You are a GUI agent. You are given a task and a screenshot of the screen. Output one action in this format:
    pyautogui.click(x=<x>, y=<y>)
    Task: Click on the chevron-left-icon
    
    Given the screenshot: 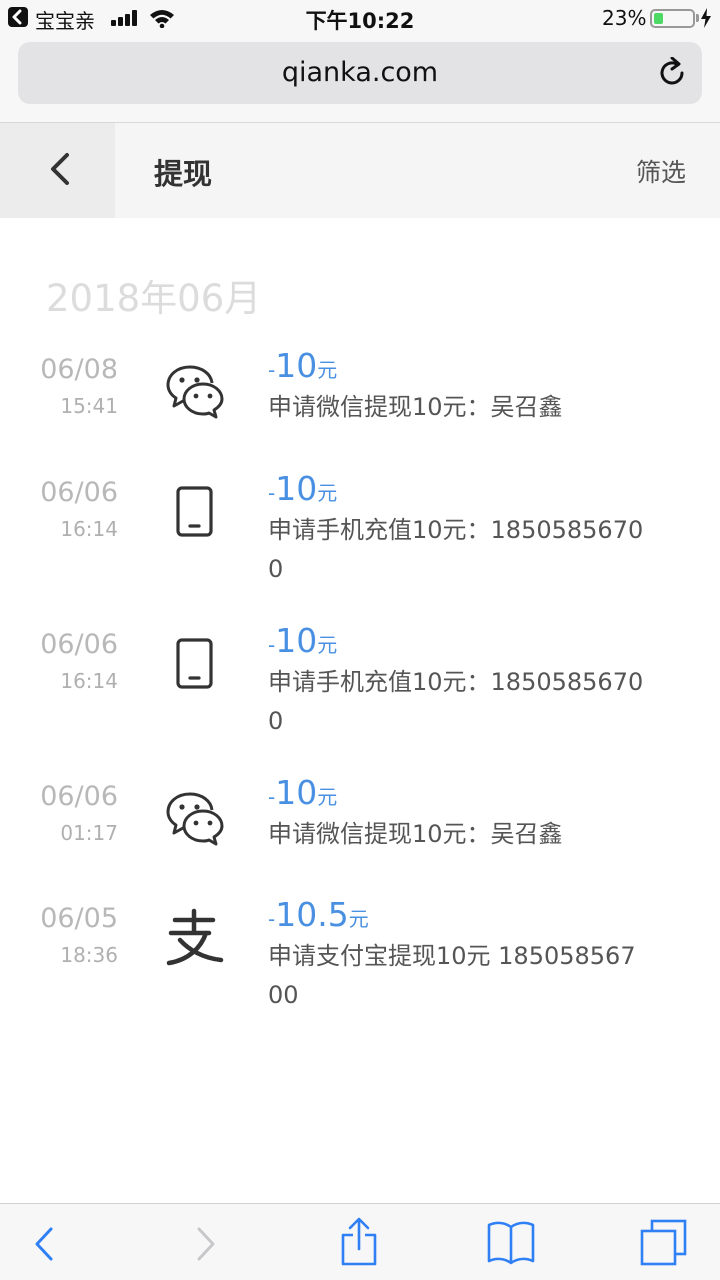 What is the action you would take?
    pyautogui.click(x=60, y=169)
    